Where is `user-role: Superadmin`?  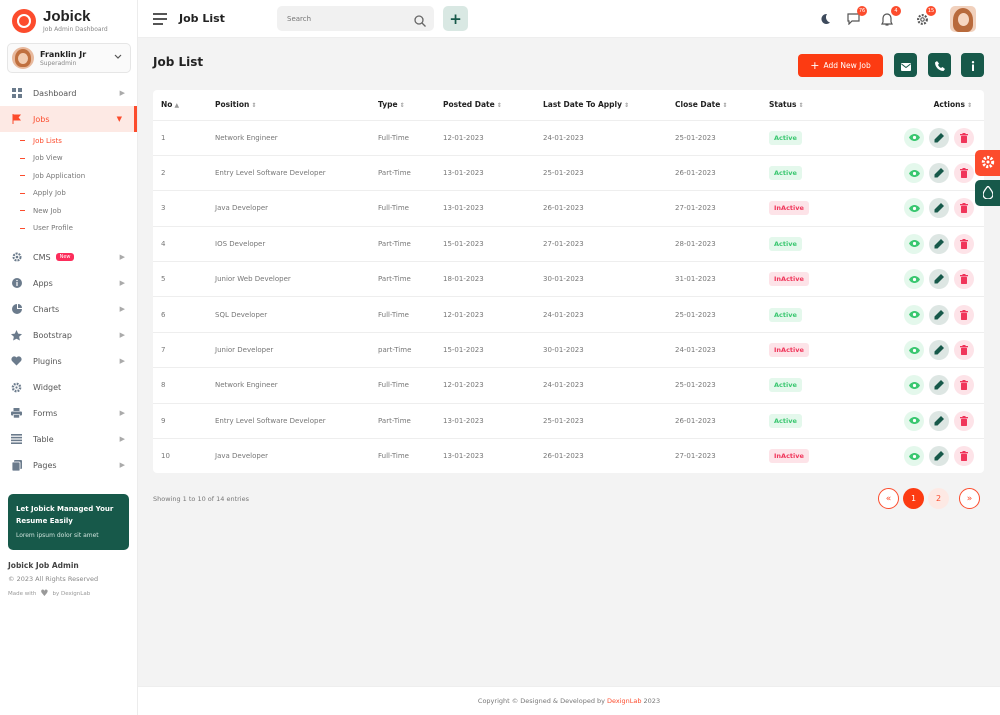 user-role: Superadmin is located at coordinates (58, 63).